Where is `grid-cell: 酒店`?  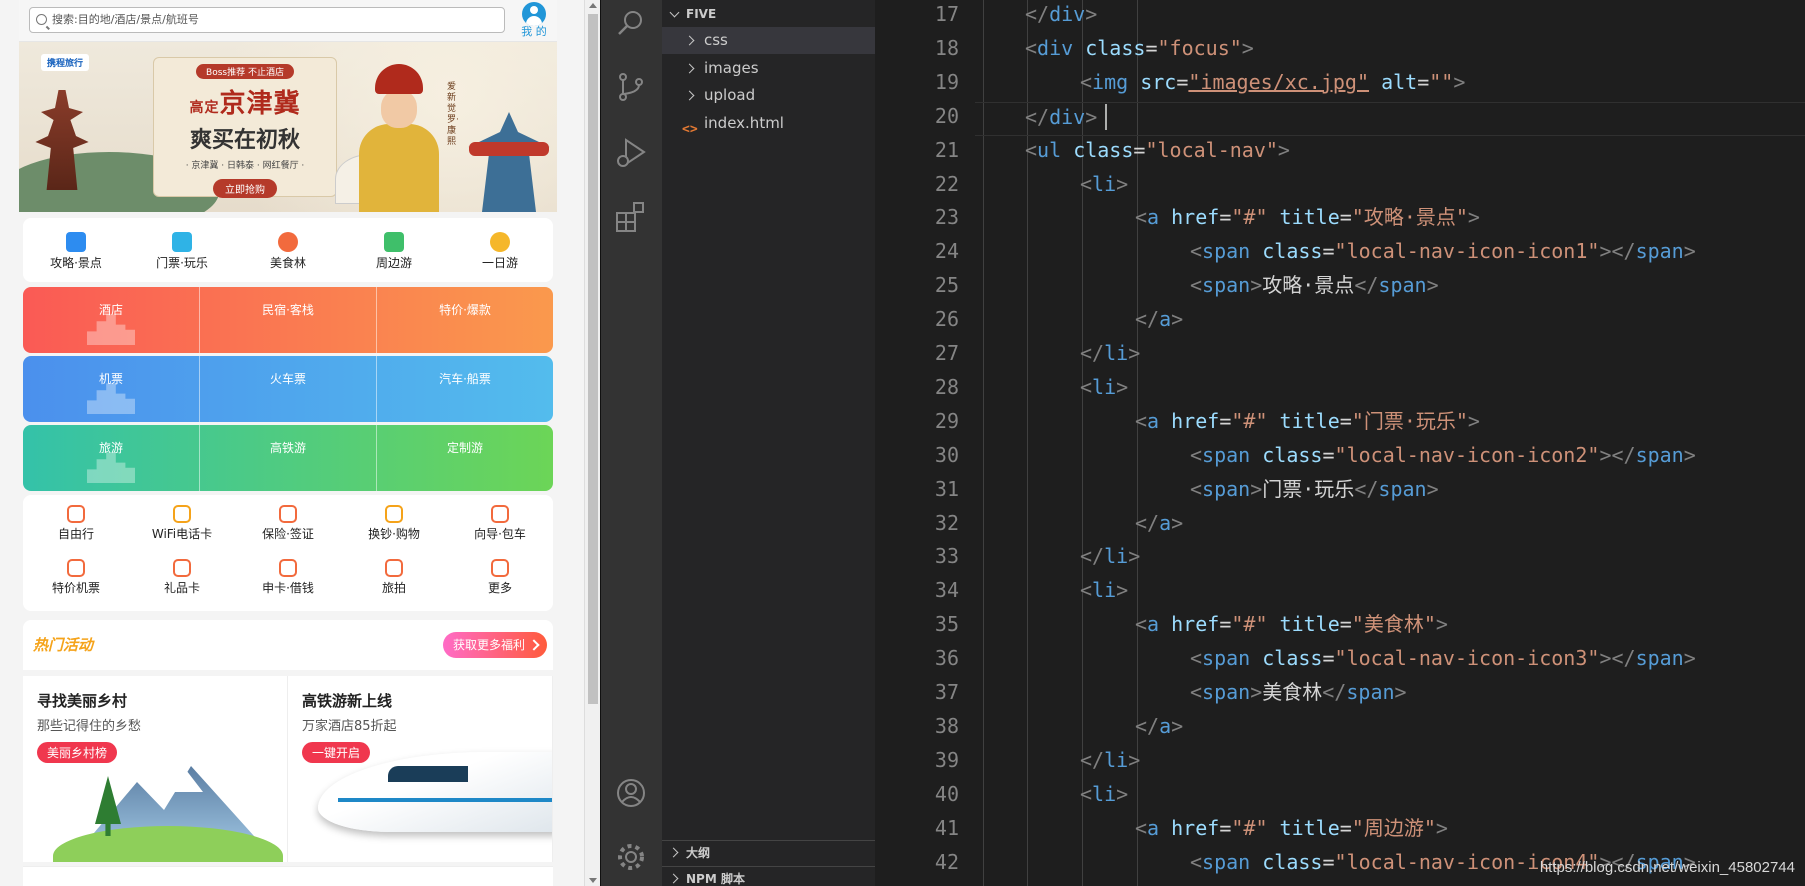 grid-cell: 酒店 is located at coordinates (111, 320).